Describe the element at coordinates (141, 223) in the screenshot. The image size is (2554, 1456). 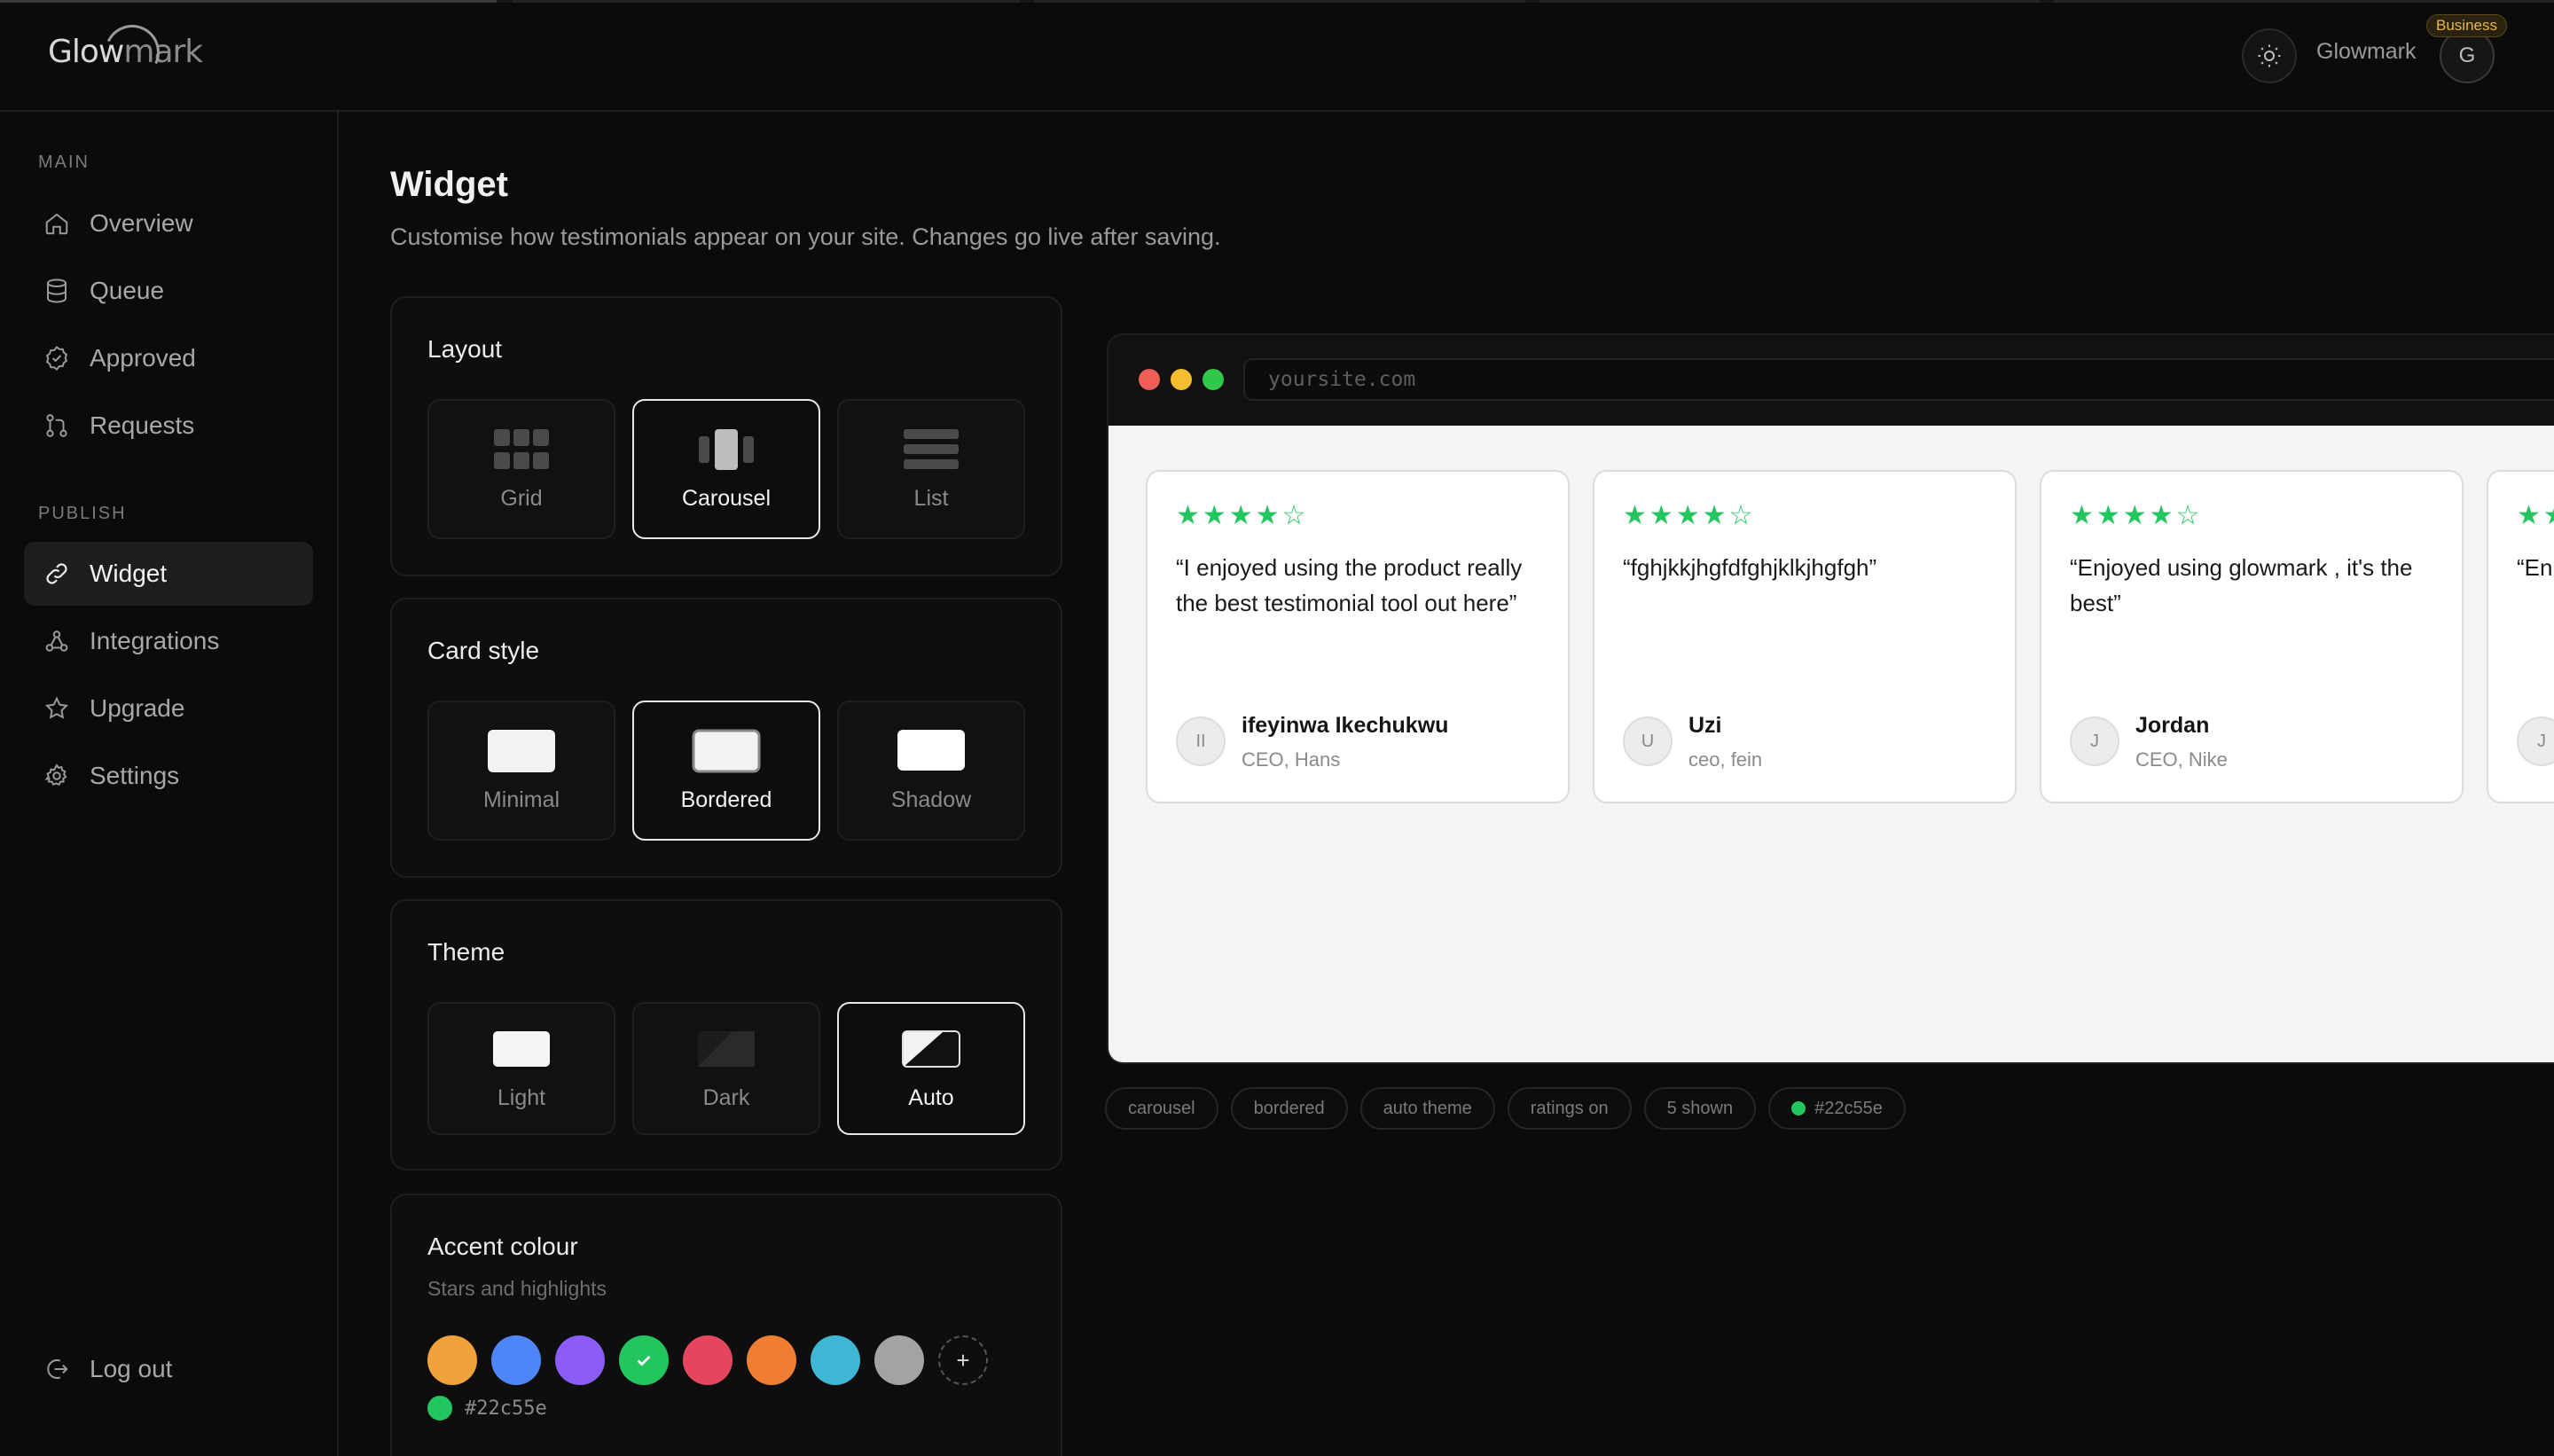
I see `sidebar-item-label: Overview` at that location.